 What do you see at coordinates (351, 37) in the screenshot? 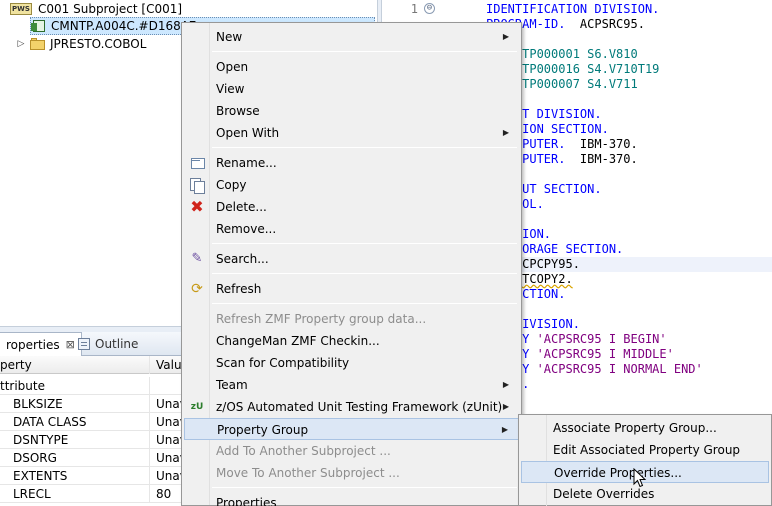
I see `menu-item-new: New ▶` at bounding box center [351, 37].